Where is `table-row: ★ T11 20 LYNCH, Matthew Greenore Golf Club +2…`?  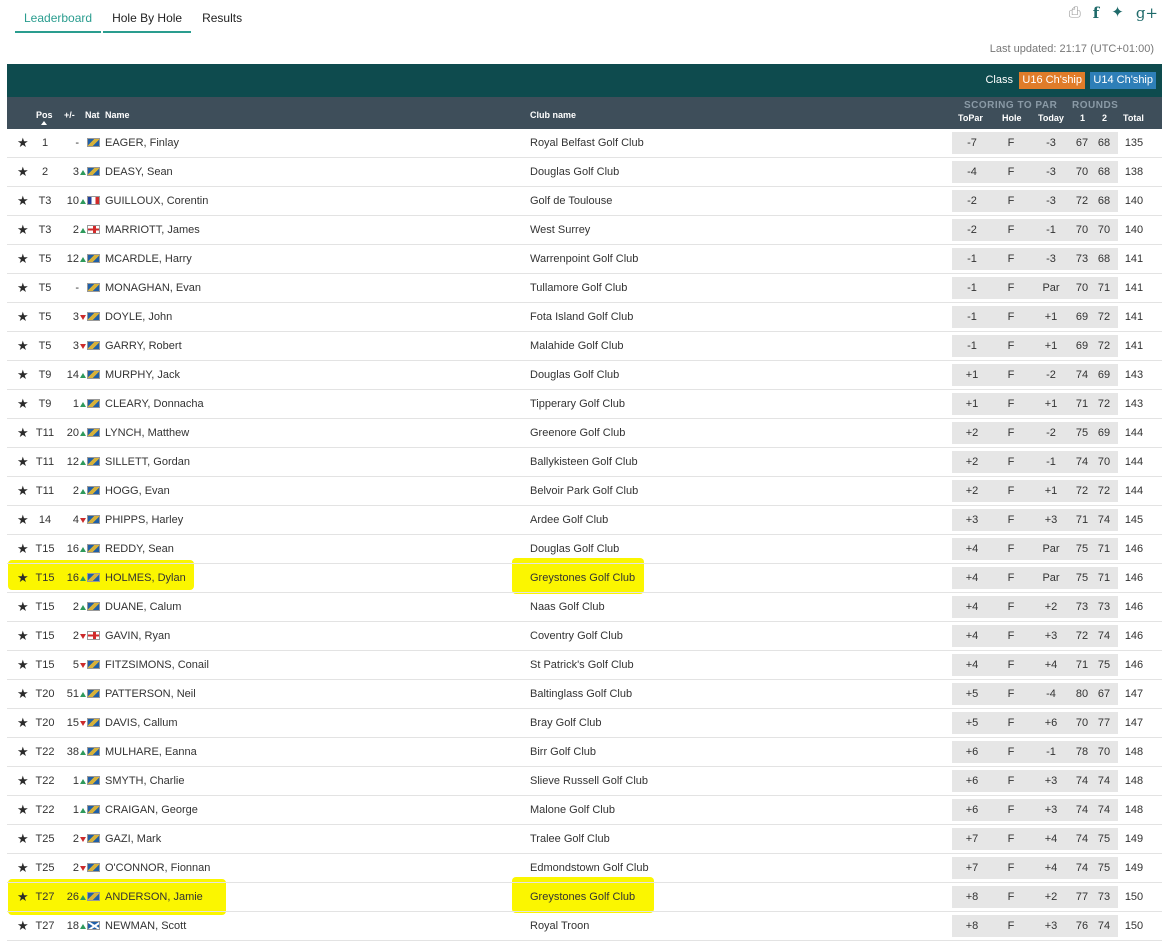 table-row: ★ T11 20 LYNCH, Matthew Greenore Golf Club +2… is located at coordinates (584, 433).